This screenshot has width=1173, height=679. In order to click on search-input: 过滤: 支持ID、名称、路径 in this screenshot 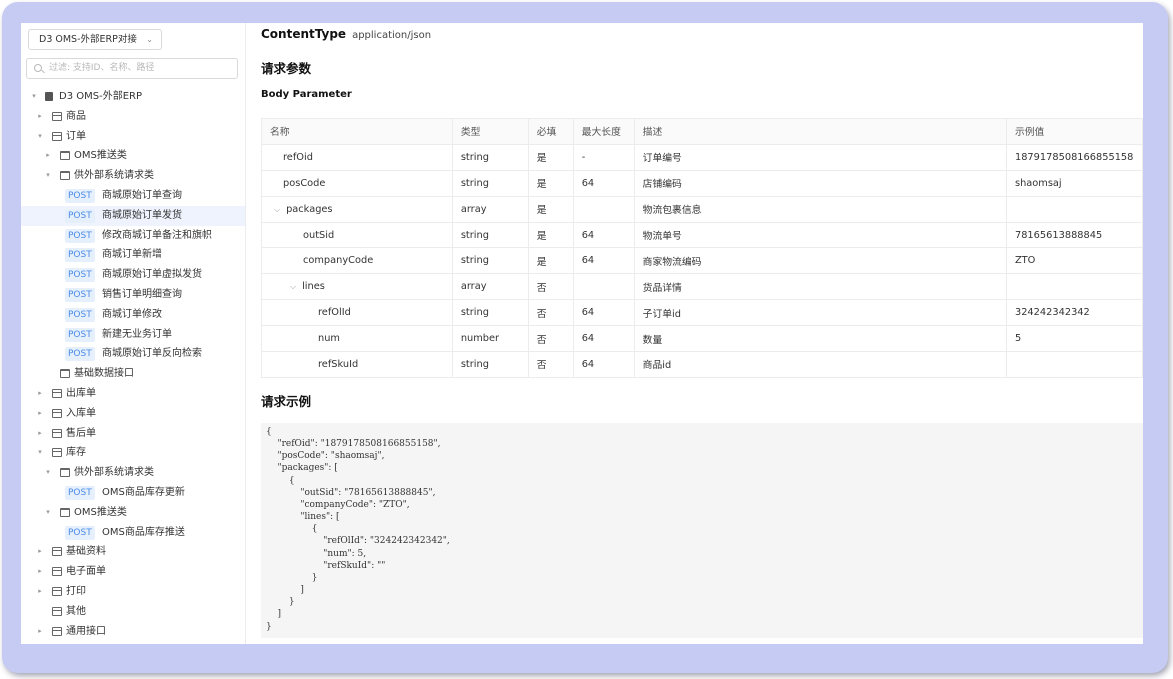, I will do `click(132, 68)`.